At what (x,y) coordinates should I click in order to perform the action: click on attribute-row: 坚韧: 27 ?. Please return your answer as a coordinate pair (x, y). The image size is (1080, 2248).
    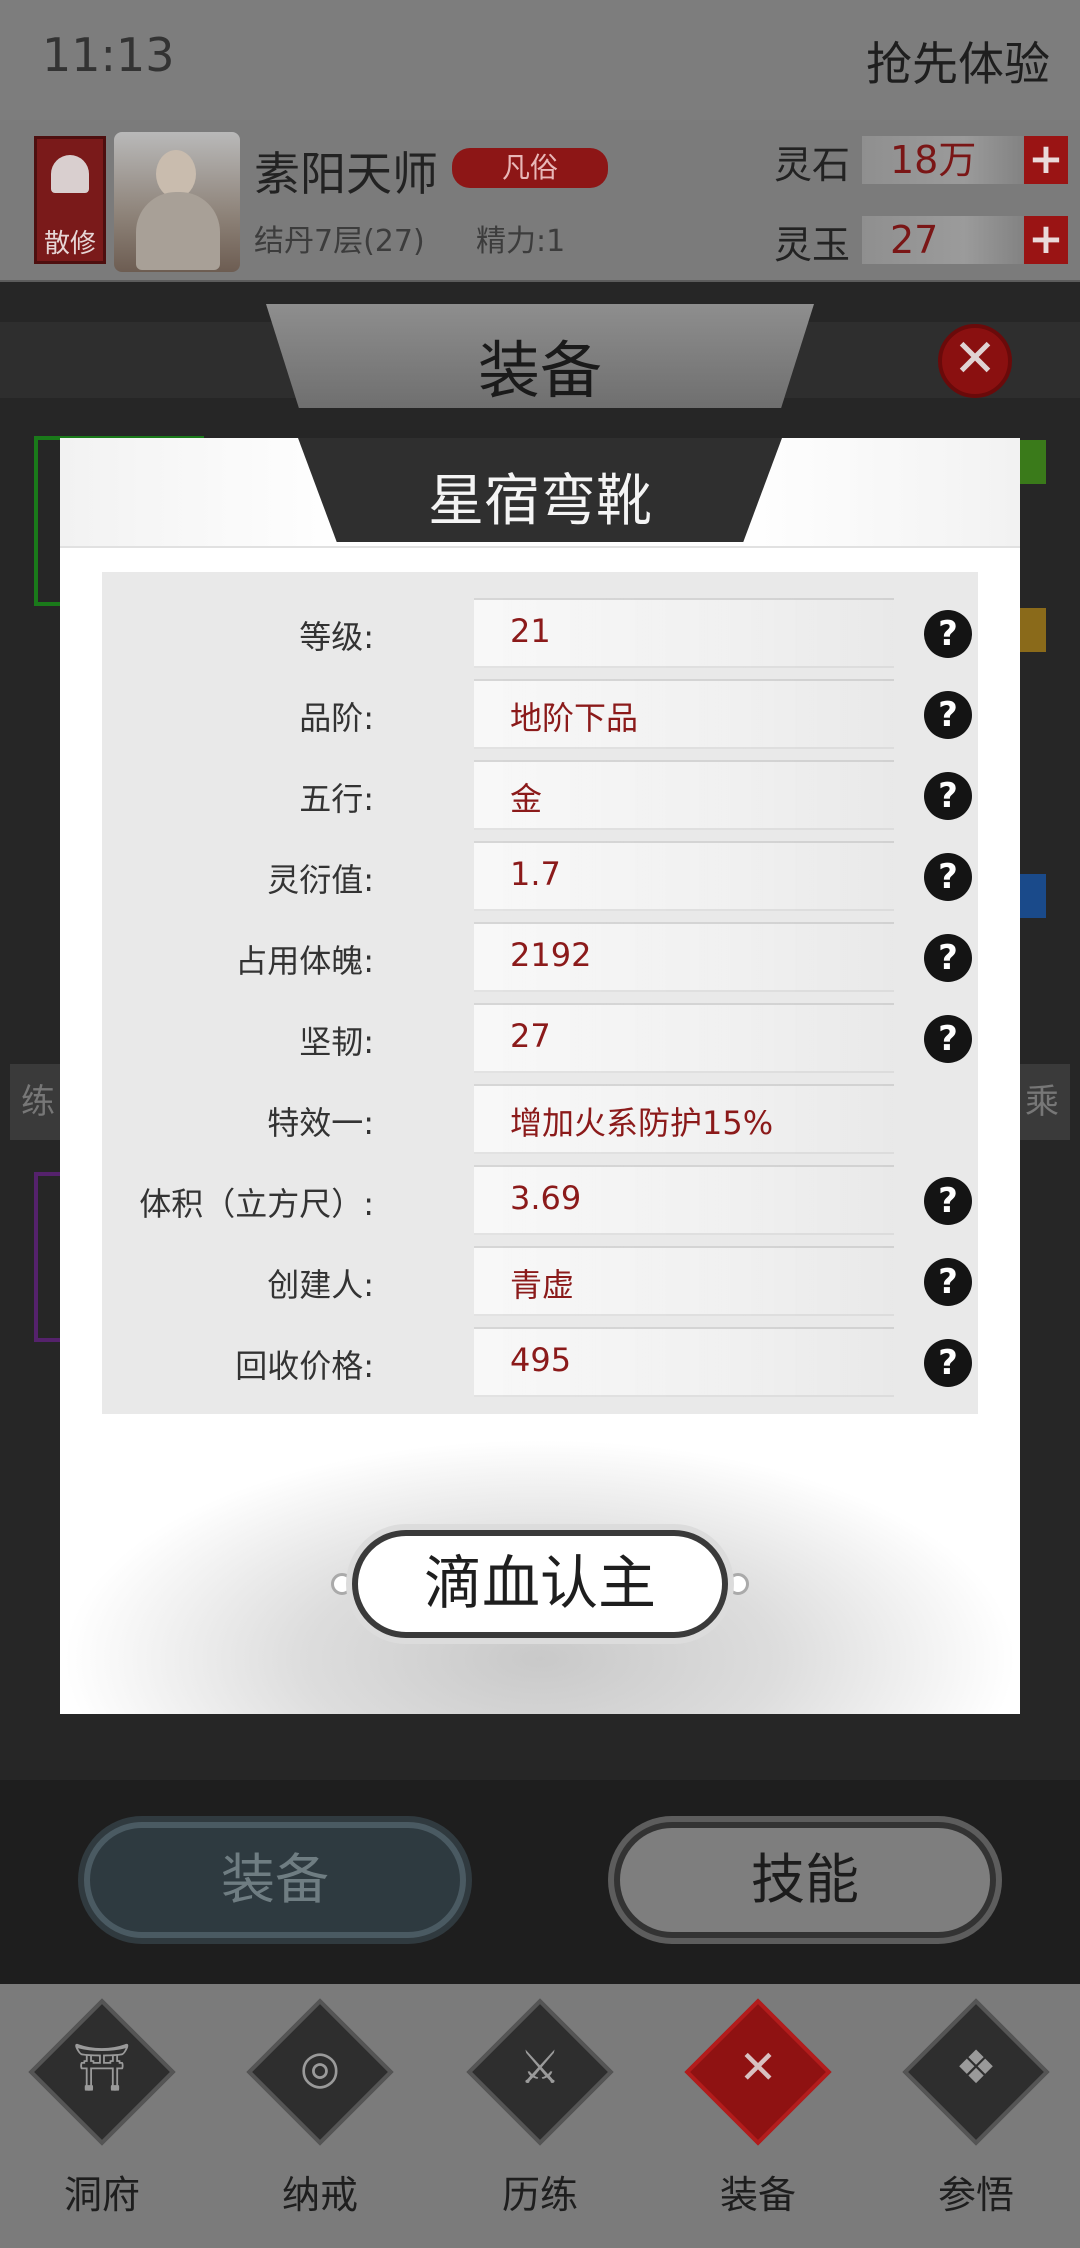
    Looking at the image, I should click on (540, 1039).